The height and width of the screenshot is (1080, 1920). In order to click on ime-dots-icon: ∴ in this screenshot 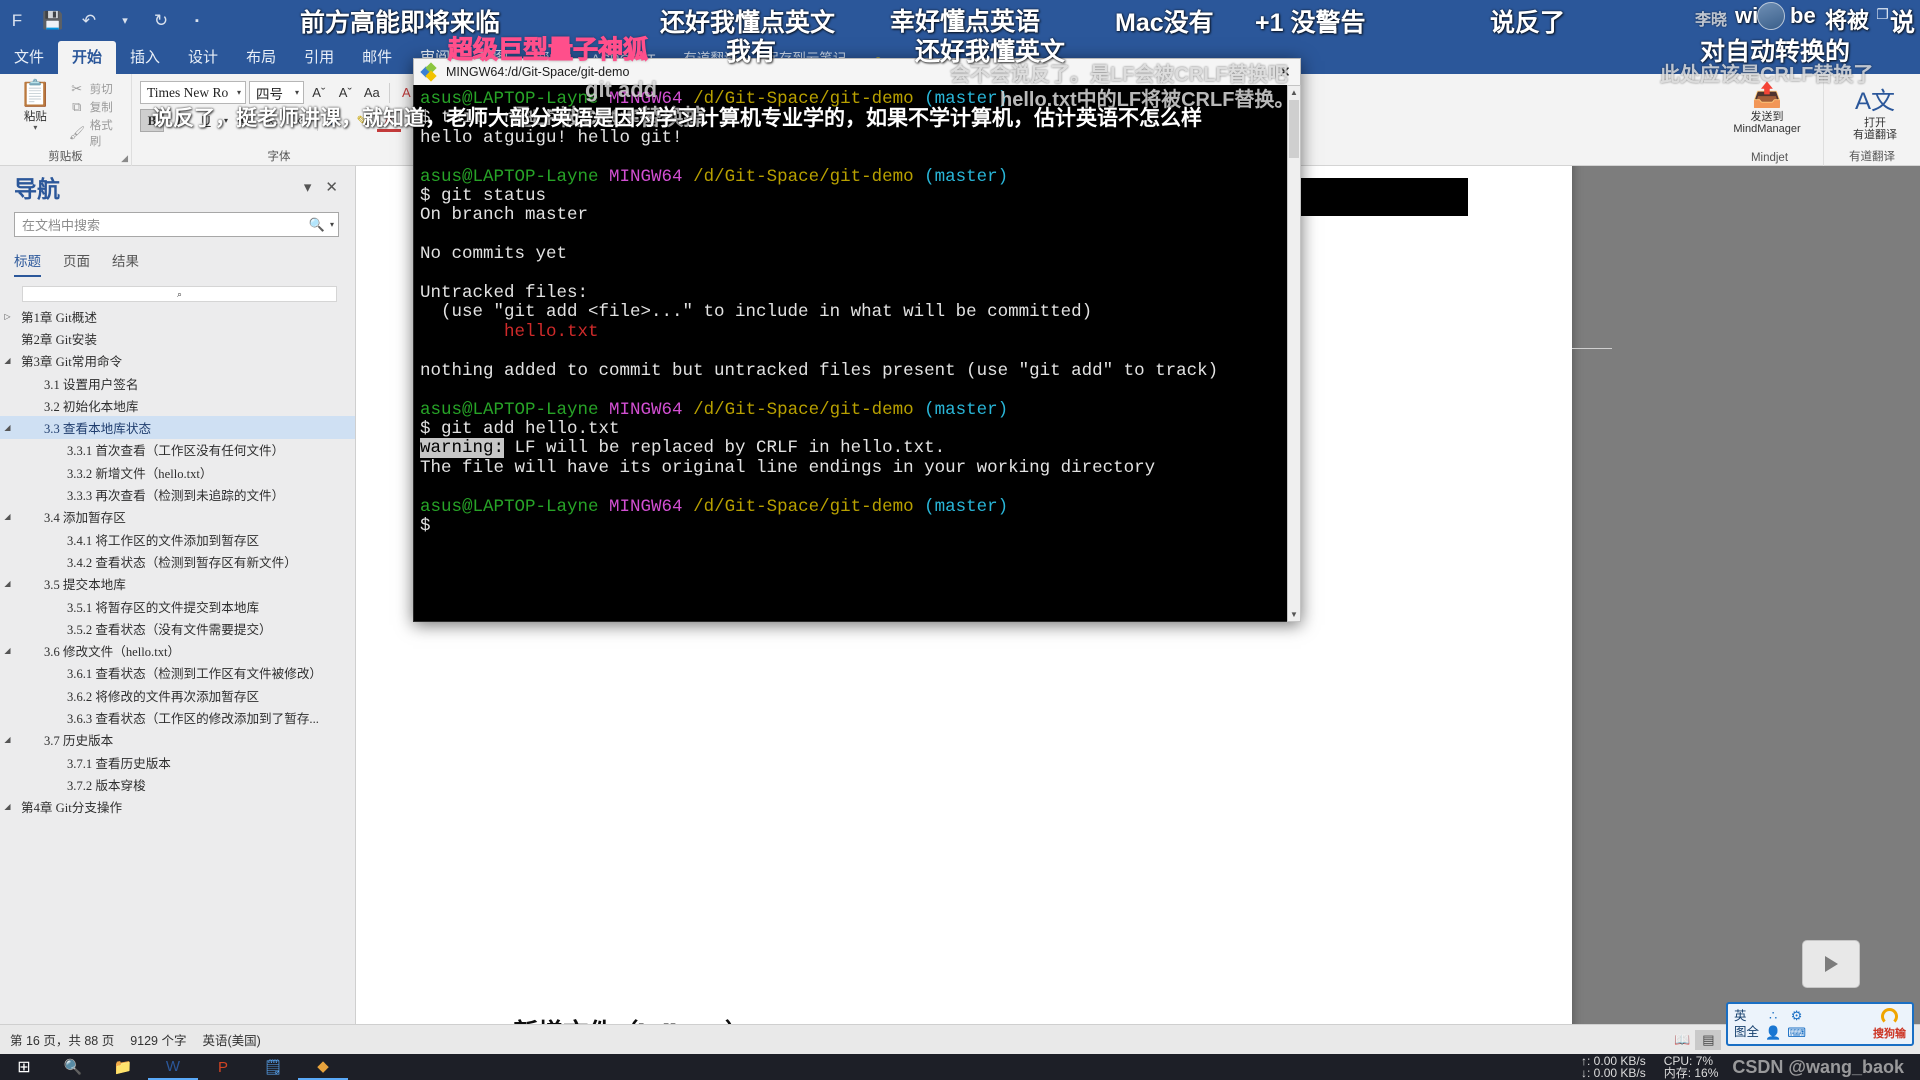, I will do `click(1773, 1016)`.